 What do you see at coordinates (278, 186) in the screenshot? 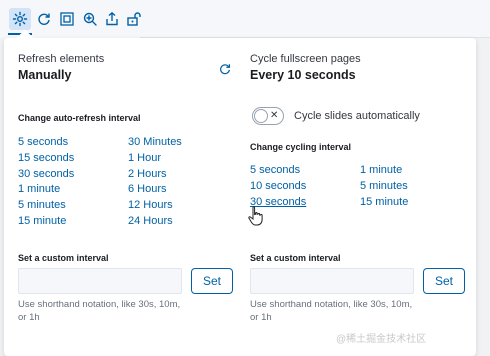
I see `cycle-interval-option: 10 seconds` at bounding box center [278, 186].